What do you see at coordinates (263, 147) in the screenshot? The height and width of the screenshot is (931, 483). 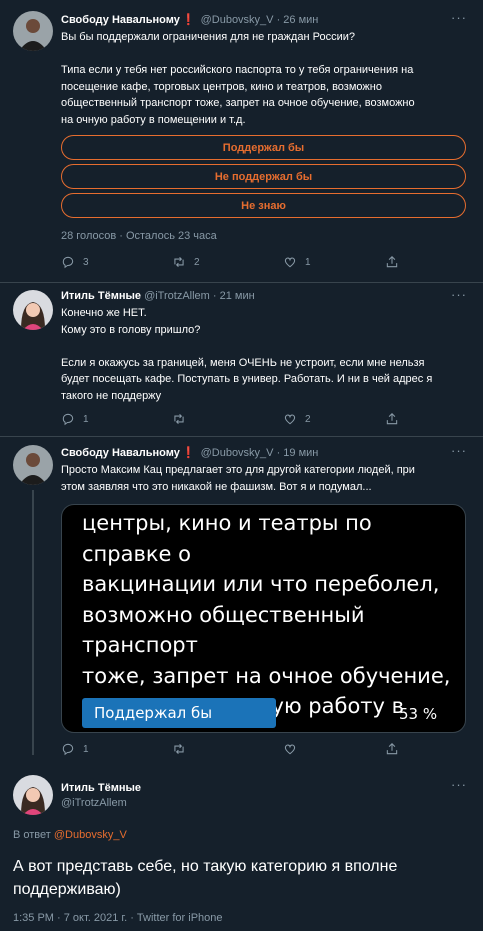 I see `poll-option: Поддержал бы` at bounding box center [263, 147].